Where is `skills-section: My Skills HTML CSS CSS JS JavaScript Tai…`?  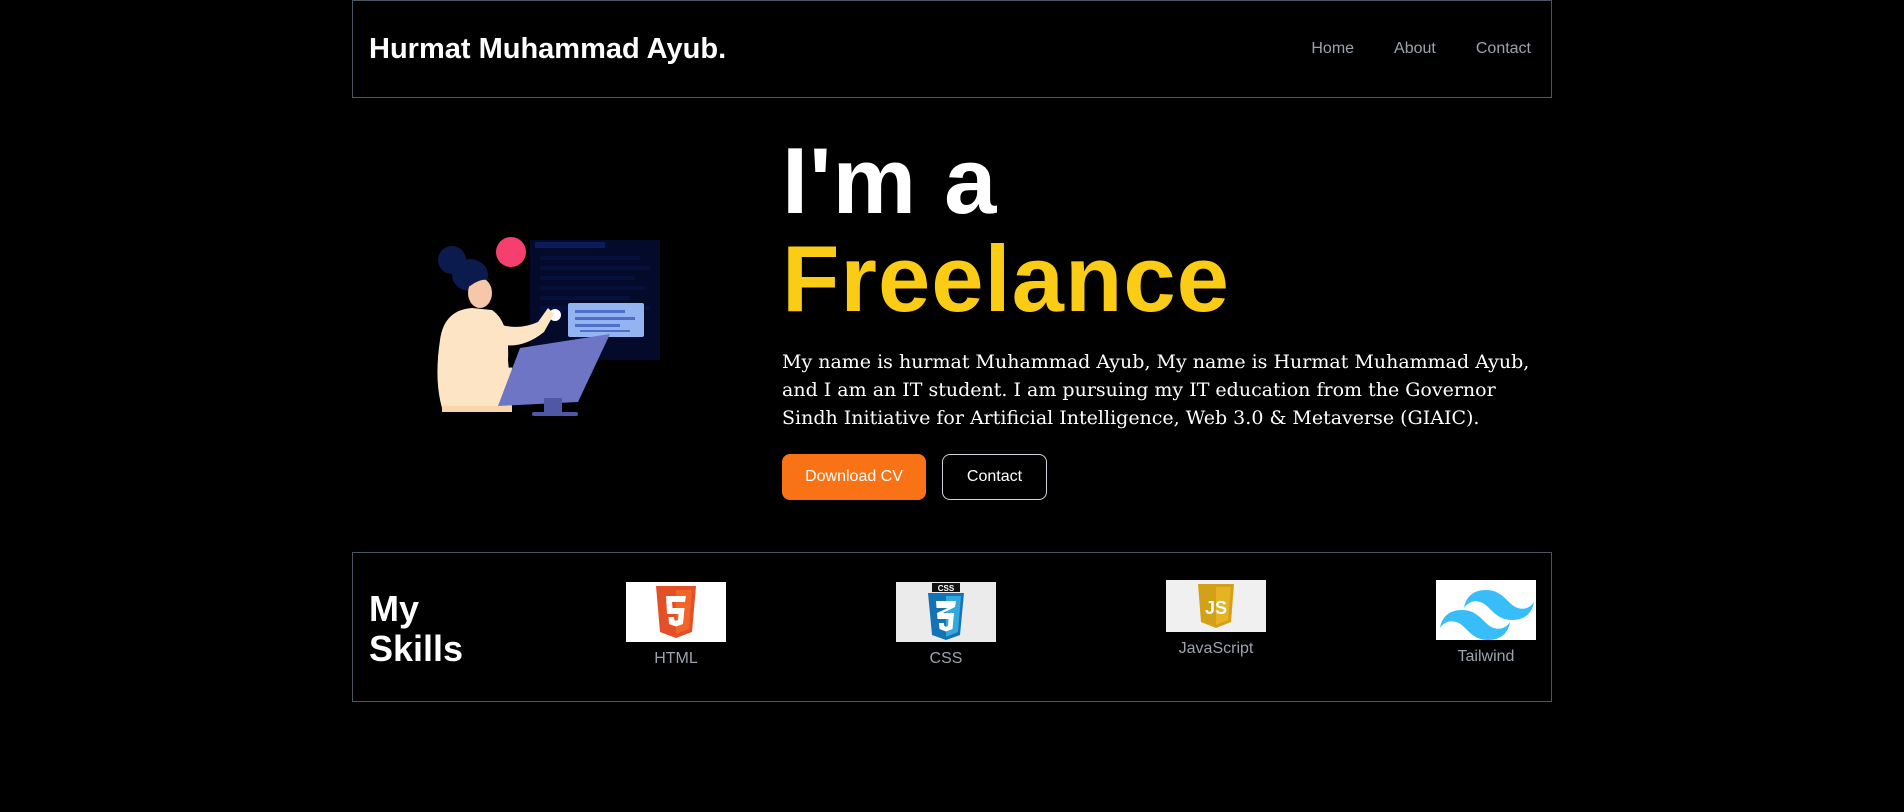 skills-section: My Skills HTML CSS CSS JS JavaScript Tai… is located at coordinates (952, 627).